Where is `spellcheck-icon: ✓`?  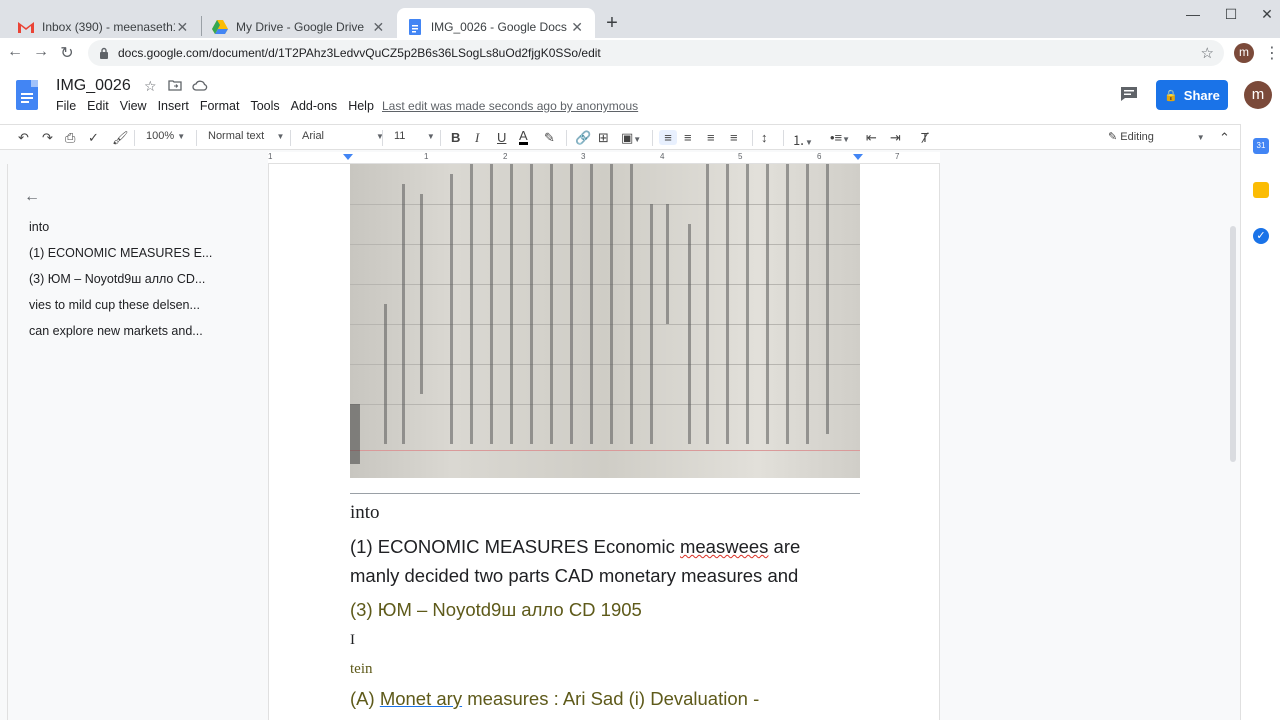 spellcheck-icon: ✓ is located at coordinates (93, 138).